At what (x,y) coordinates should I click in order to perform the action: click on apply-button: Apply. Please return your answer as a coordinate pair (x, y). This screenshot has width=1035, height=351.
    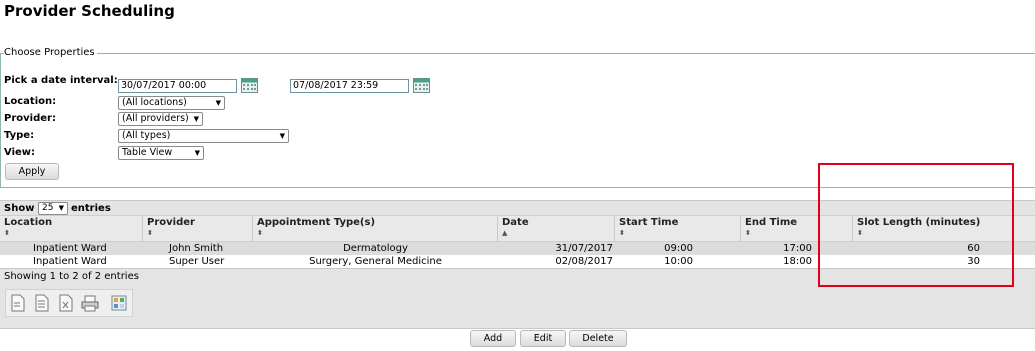
    Looking at the image, I should click on (32, 171).